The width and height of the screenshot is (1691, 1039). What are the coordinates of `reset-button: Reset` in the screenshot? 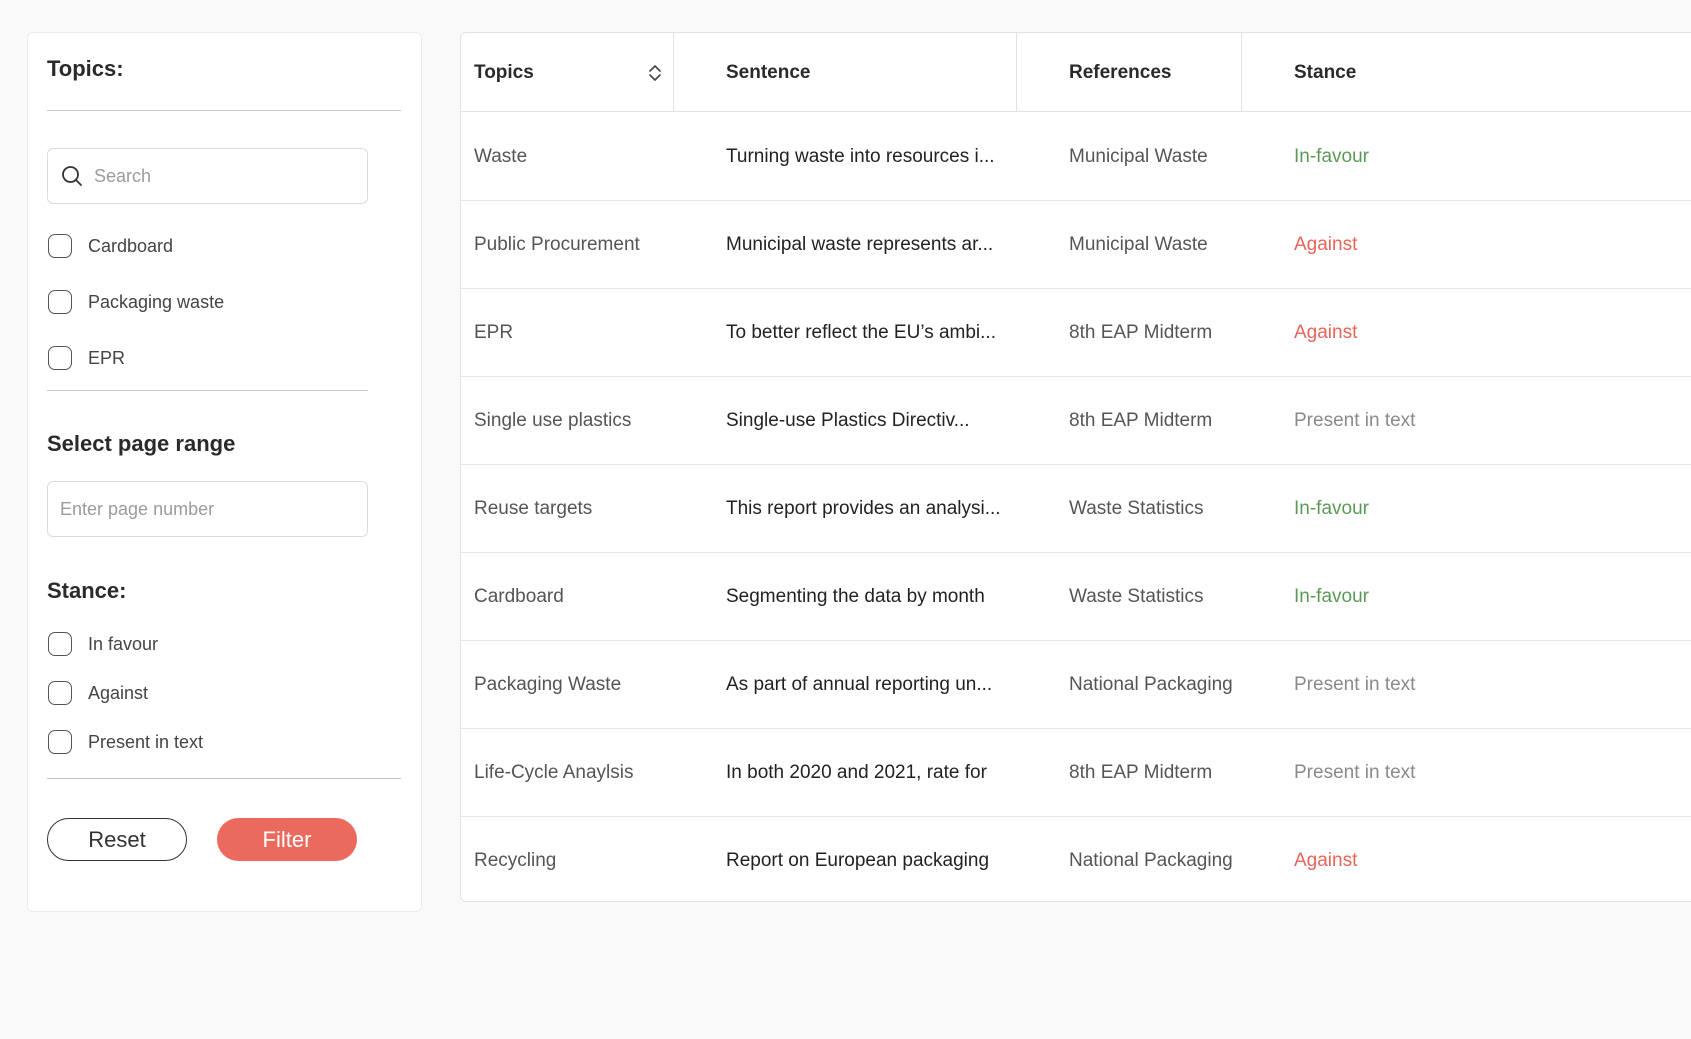 It's located at (117, 839).